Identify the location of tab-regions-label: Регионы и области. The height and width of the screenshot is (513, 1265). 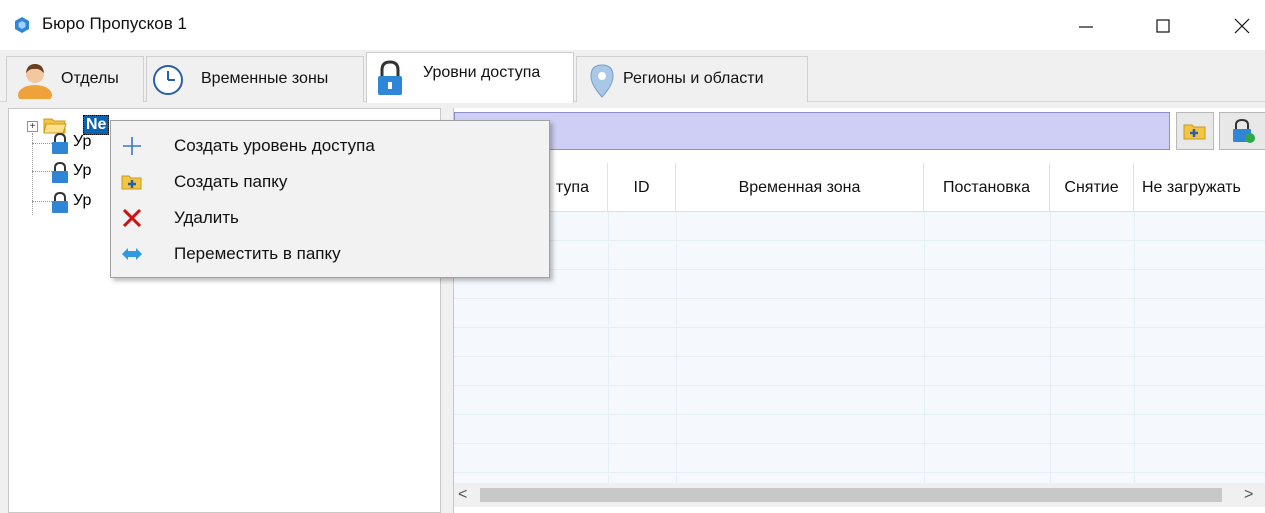
(693, 78).